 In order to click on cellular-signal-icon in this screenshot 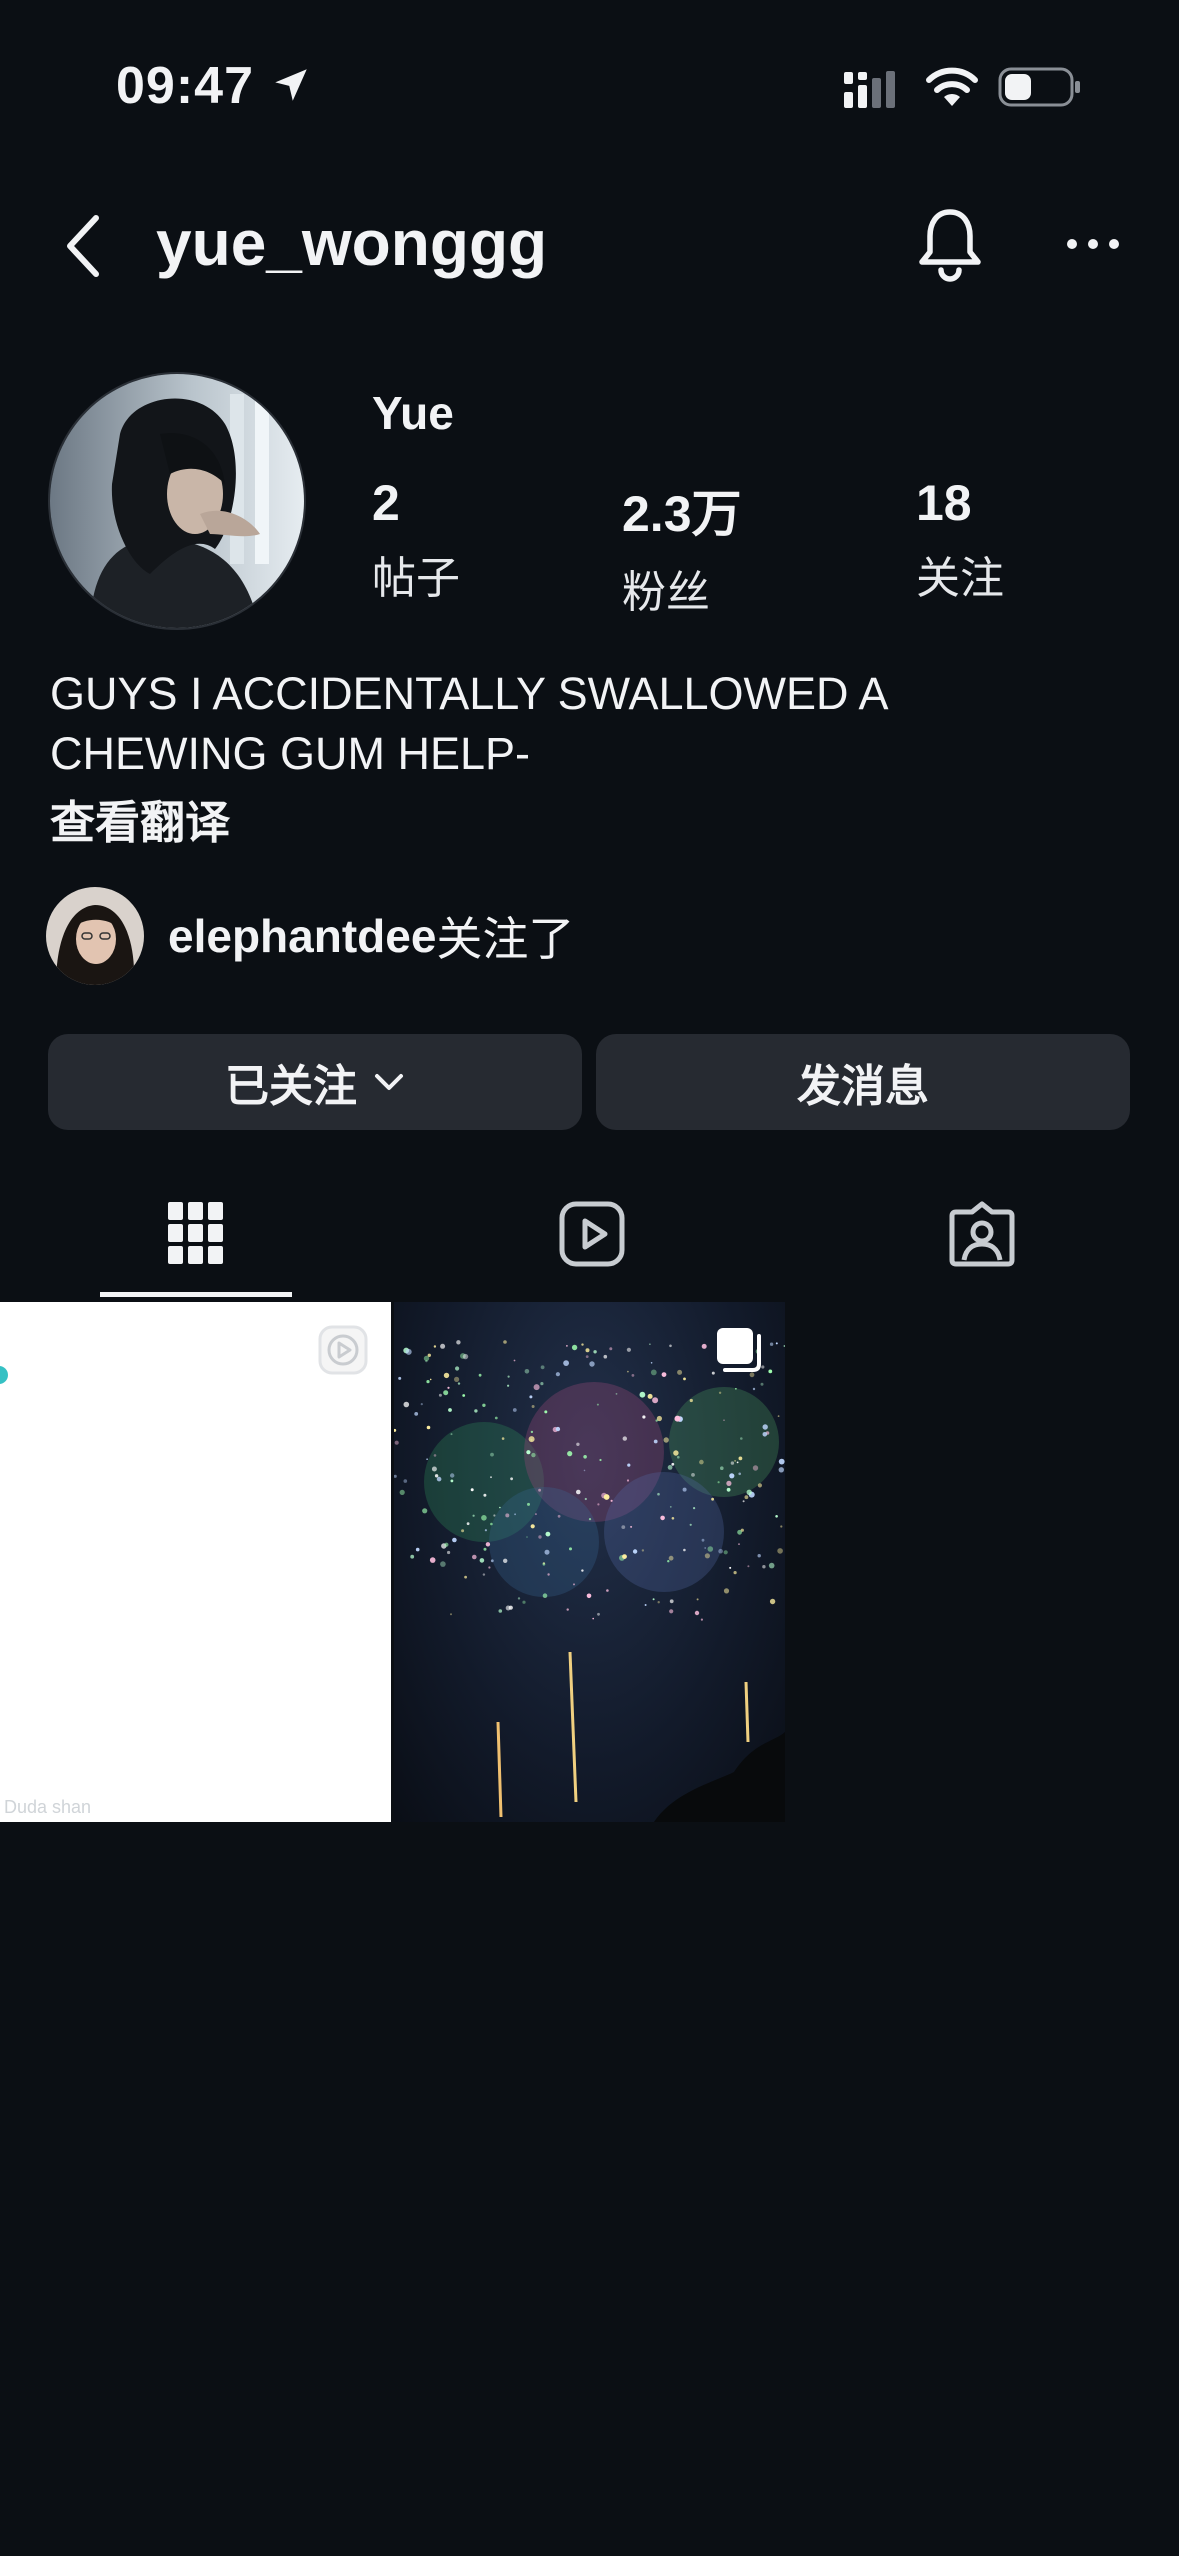, I will do `click(869, 89)`.